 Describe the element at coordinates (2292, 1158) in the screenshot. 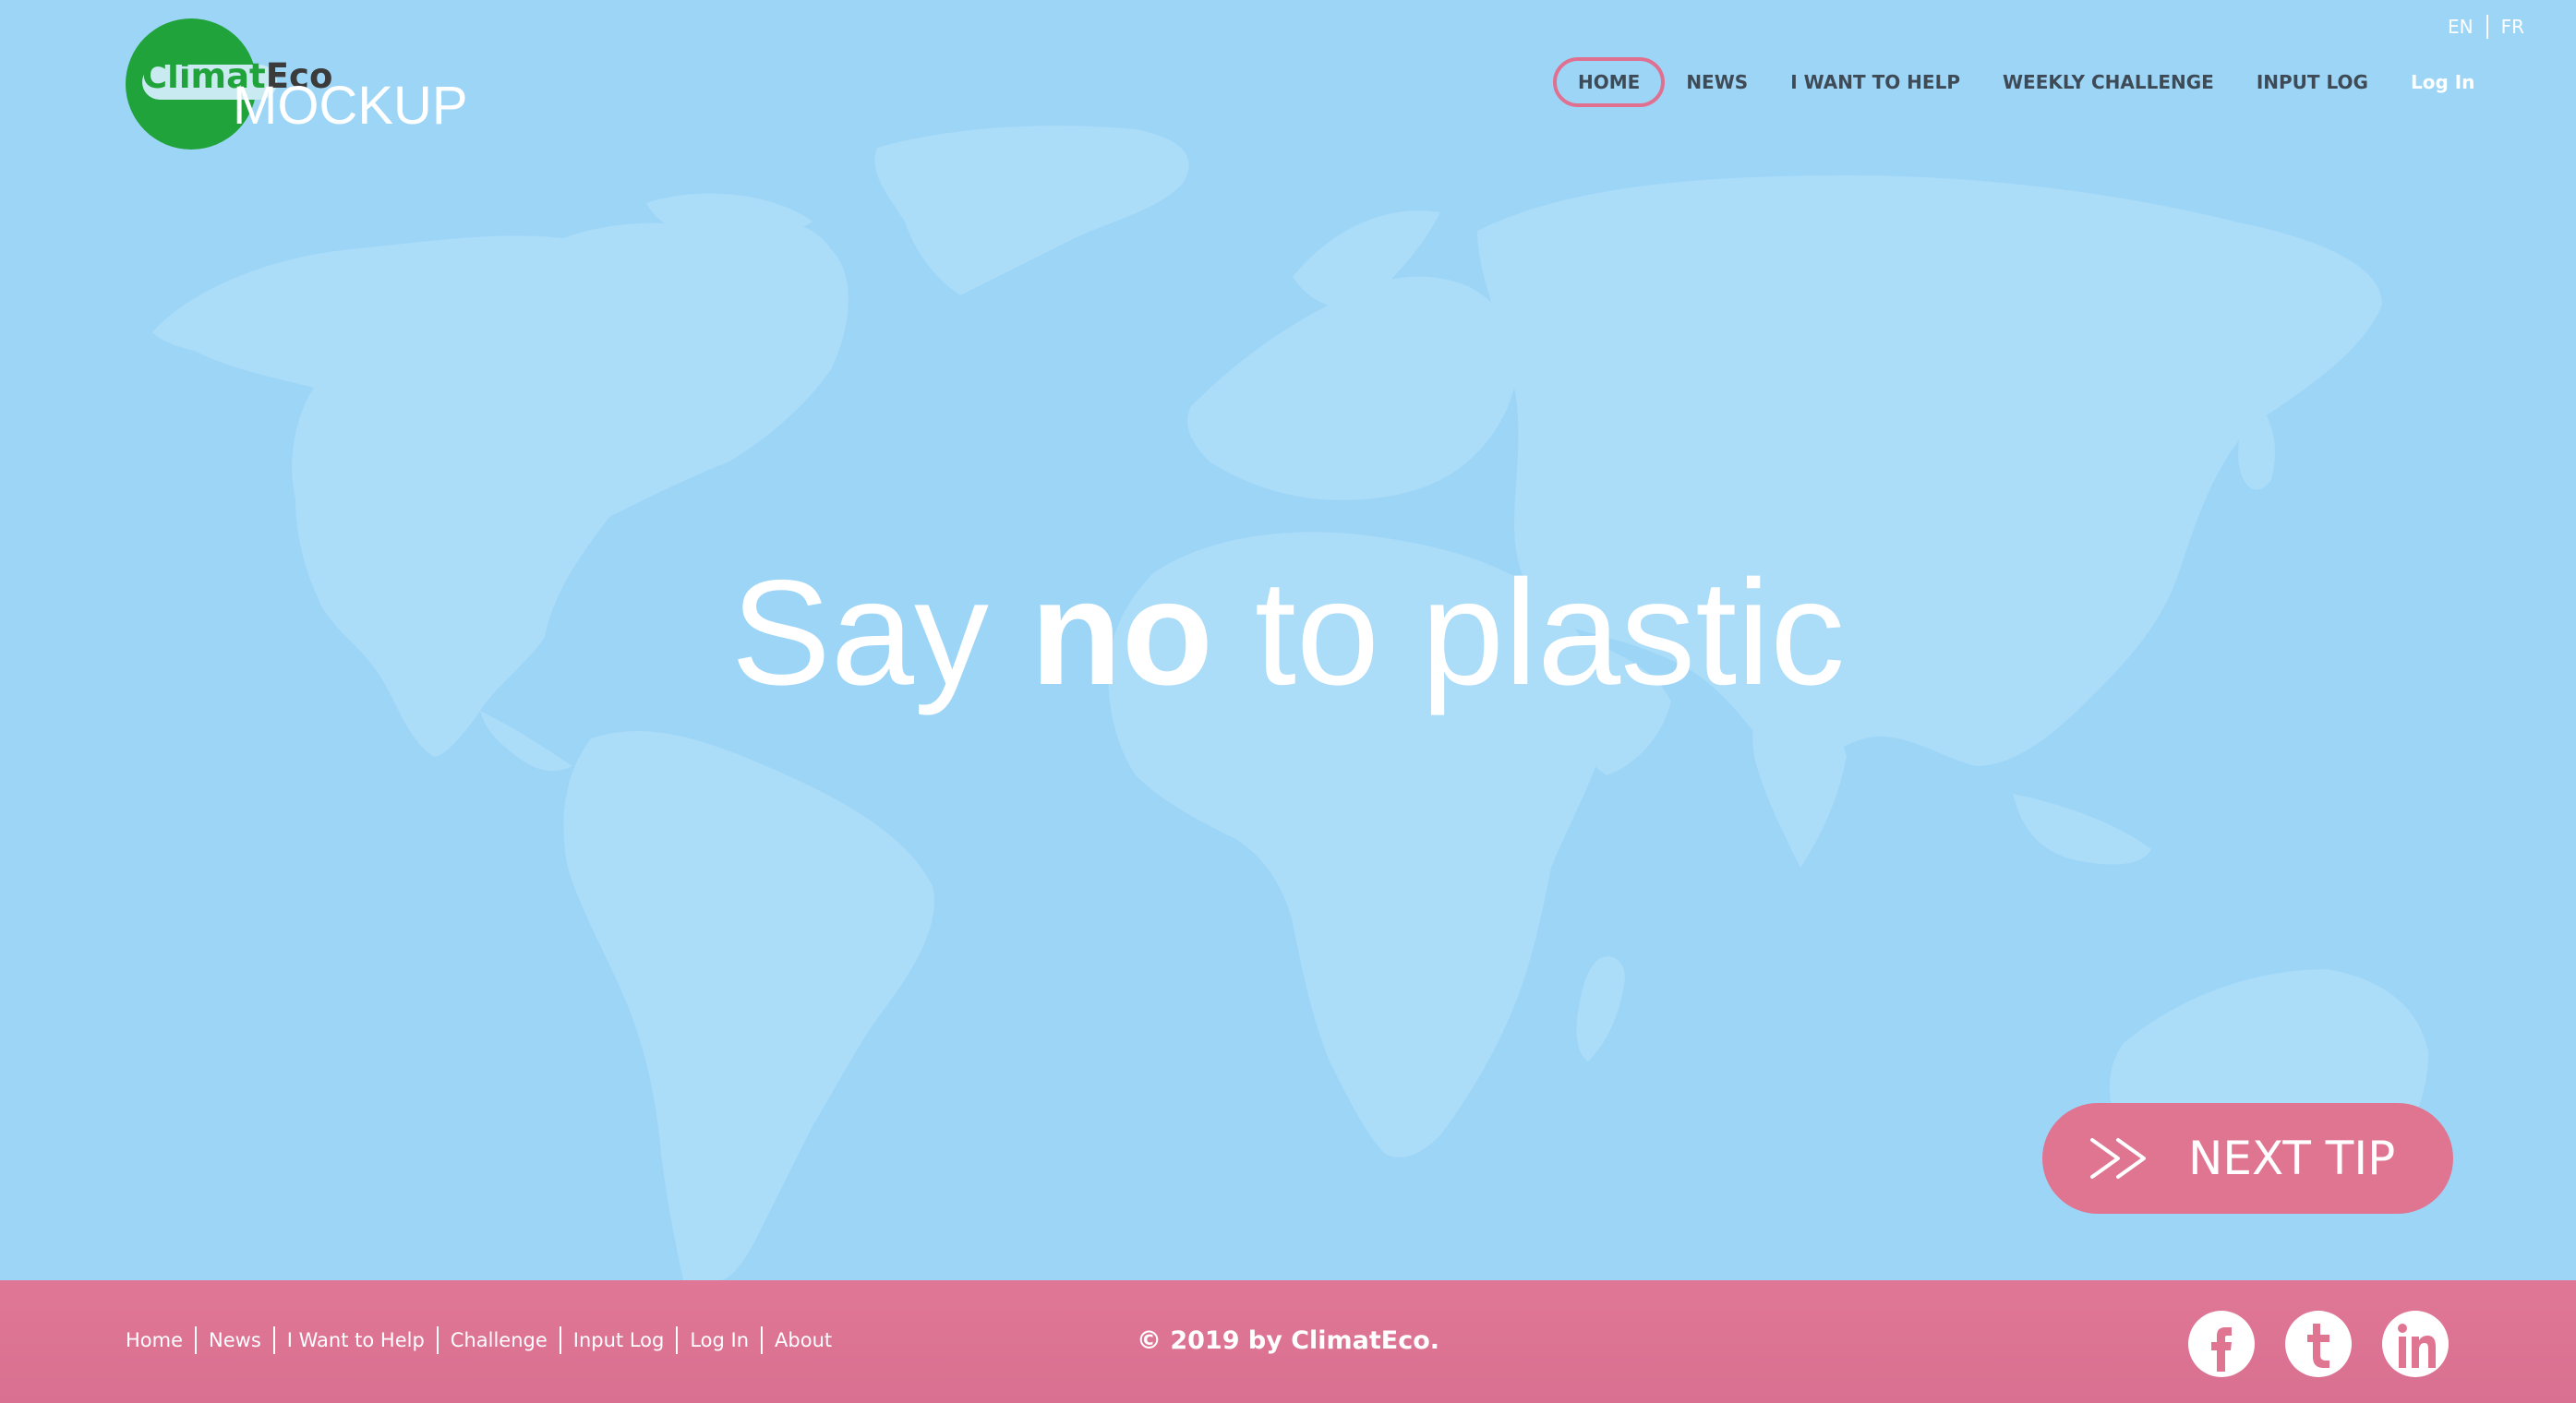

I see `next-tip-label: NEXT TIP` at that location.